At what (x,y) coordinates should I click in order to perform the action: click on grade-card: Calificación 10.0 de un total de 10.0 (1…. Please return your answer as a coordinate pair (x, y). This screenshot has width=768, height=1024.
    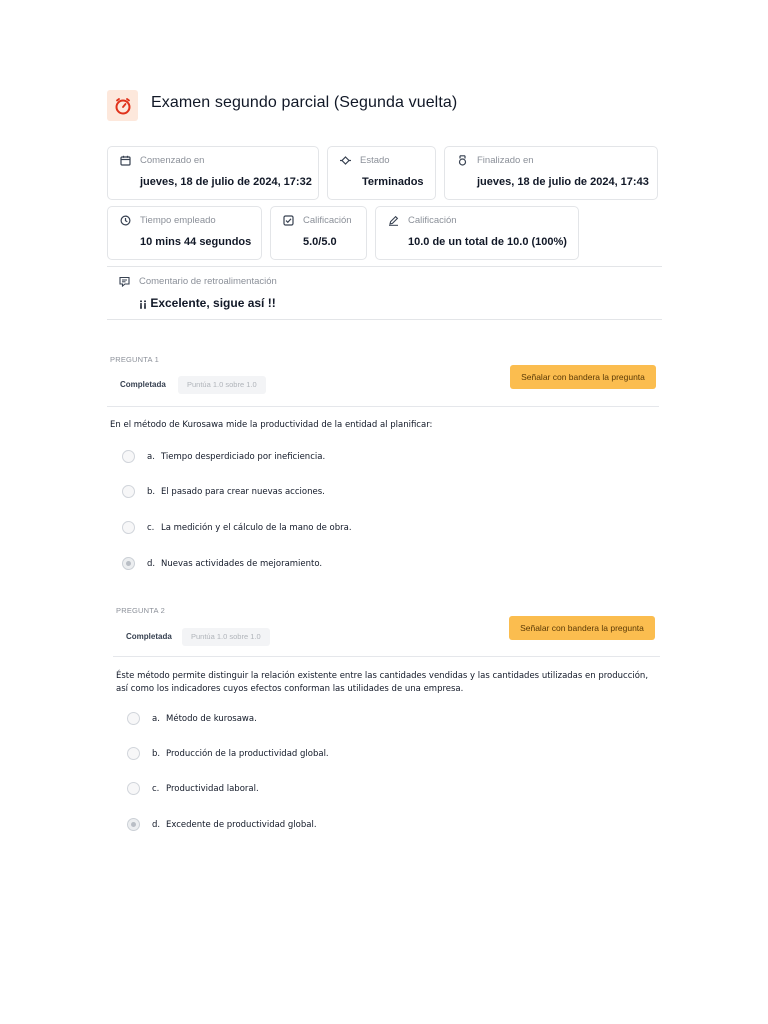
    Looking at the image, I should click on (477, 233).